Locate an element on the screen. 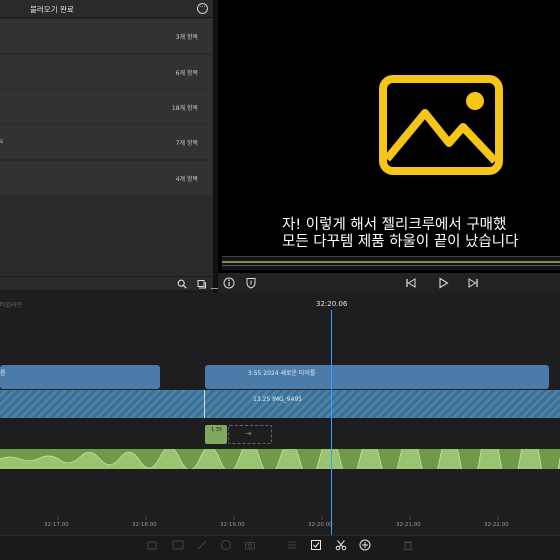 This screenshot has height=560, width=560. sort-filter-icon is located at coordinates (202, 284).